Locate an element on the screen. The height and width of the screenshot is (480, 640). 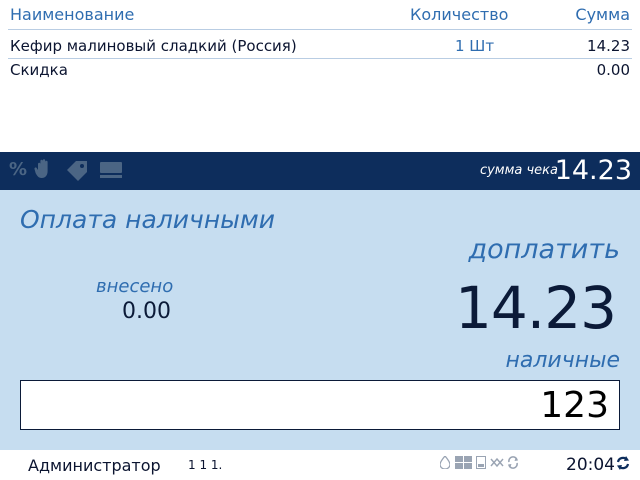
version-label: 1 1 1. is located at coordinates (205, 465).